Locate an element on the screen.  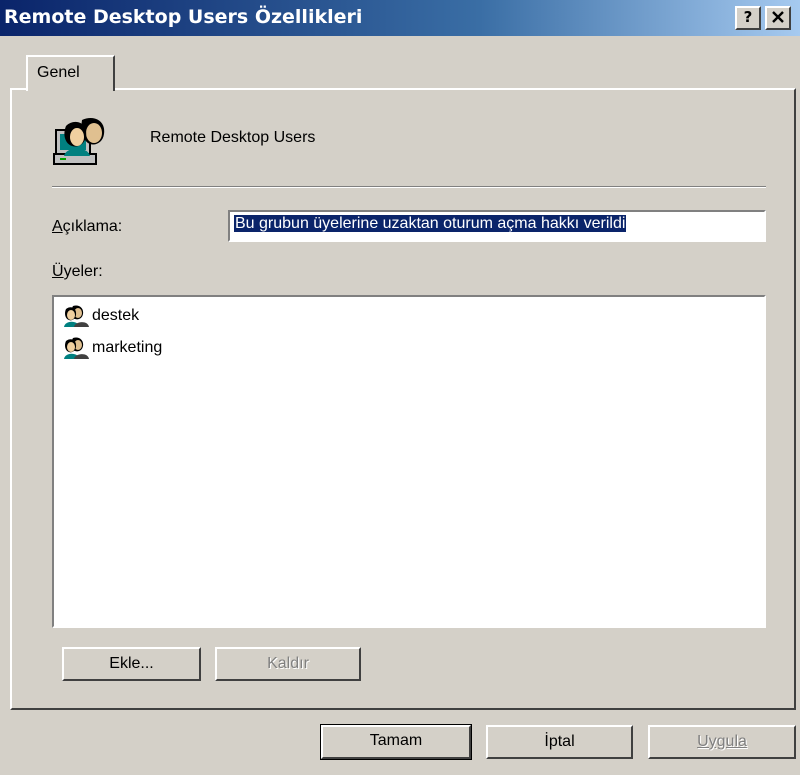
close-button is located at coordinates (778, 18).